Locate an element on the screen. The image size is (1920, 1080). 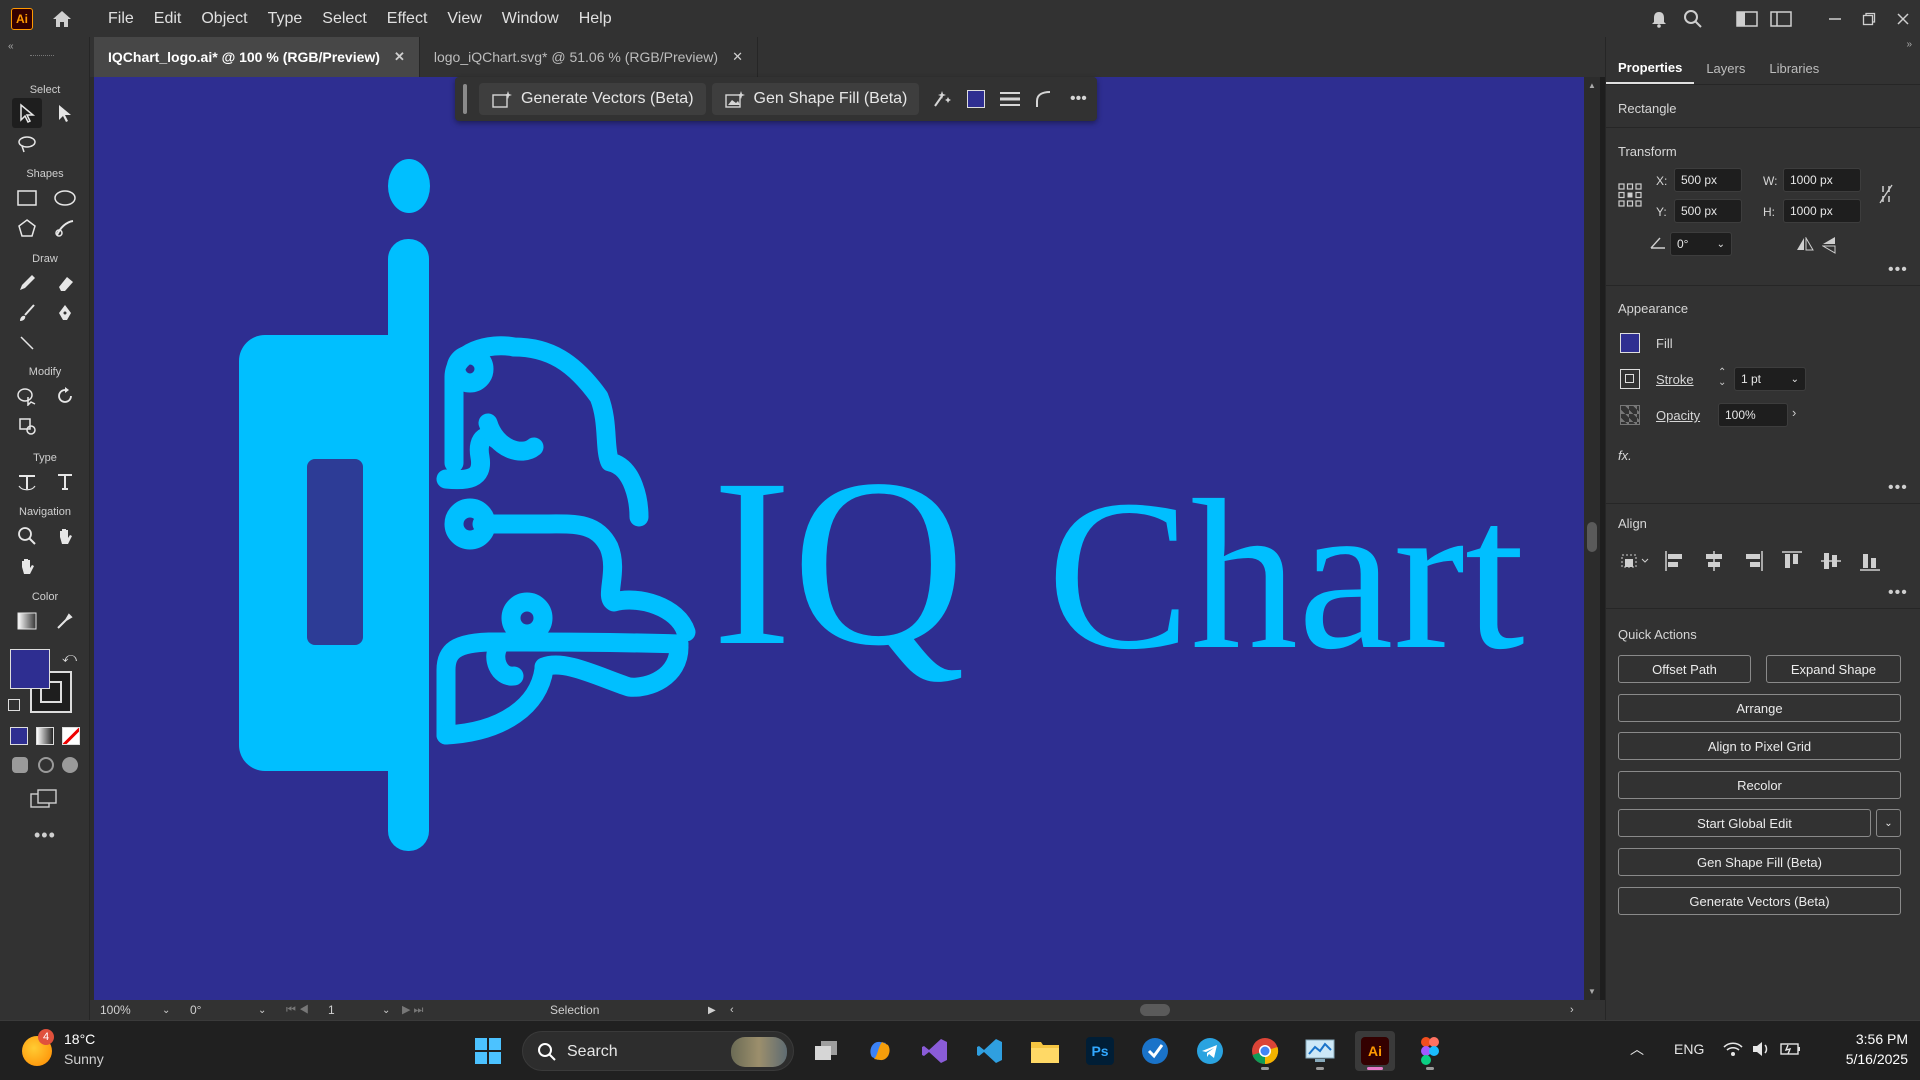
artboard-number-field: 1 is located at coordinates (348, 1010).